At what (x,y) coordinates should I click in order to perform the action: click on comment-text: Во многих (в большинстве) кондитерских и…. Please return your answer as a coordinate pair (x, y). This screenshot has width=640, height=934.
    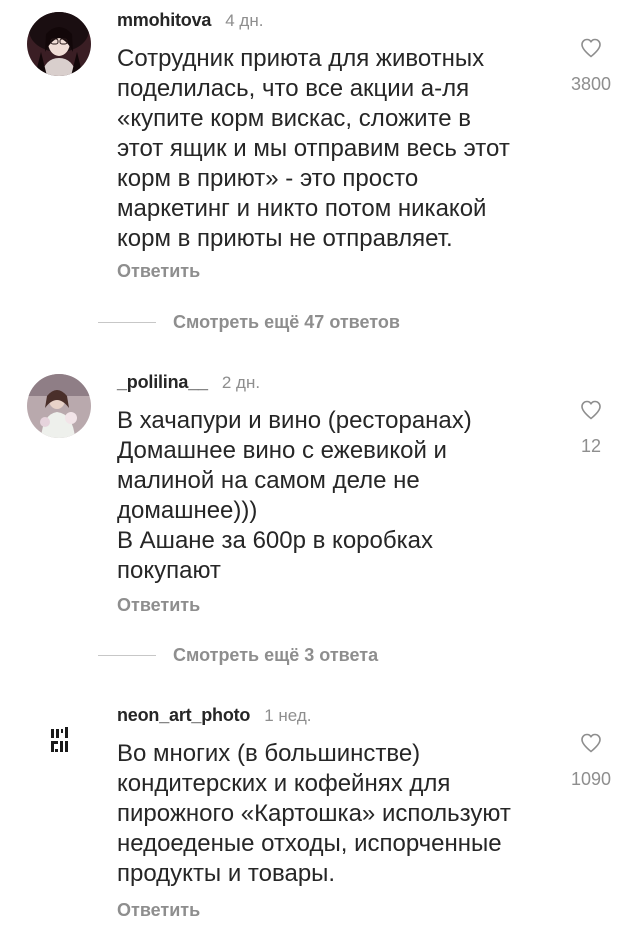
    Looking at the image, I should click on (314, 813).